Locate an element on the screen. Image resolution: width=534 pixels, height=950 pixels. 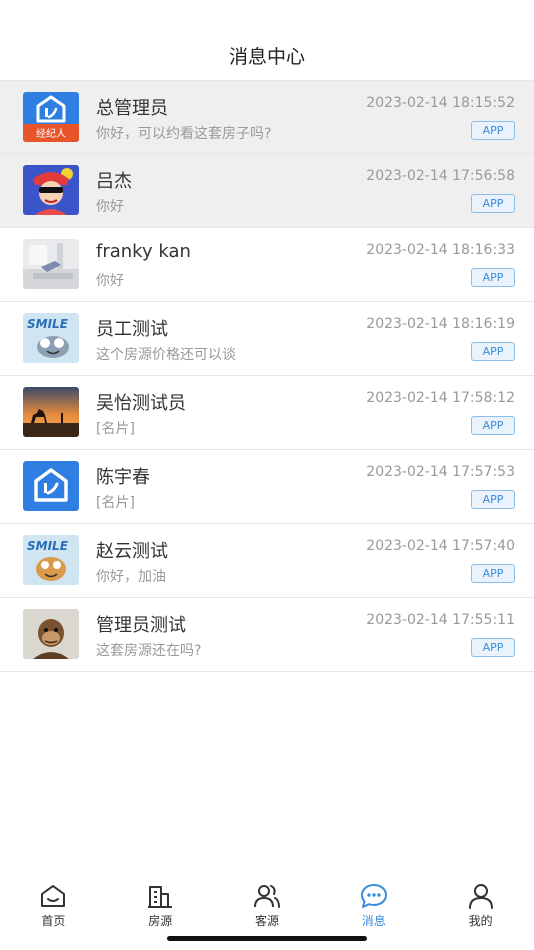
house-logo-icon is located at coordinates (51, 486).